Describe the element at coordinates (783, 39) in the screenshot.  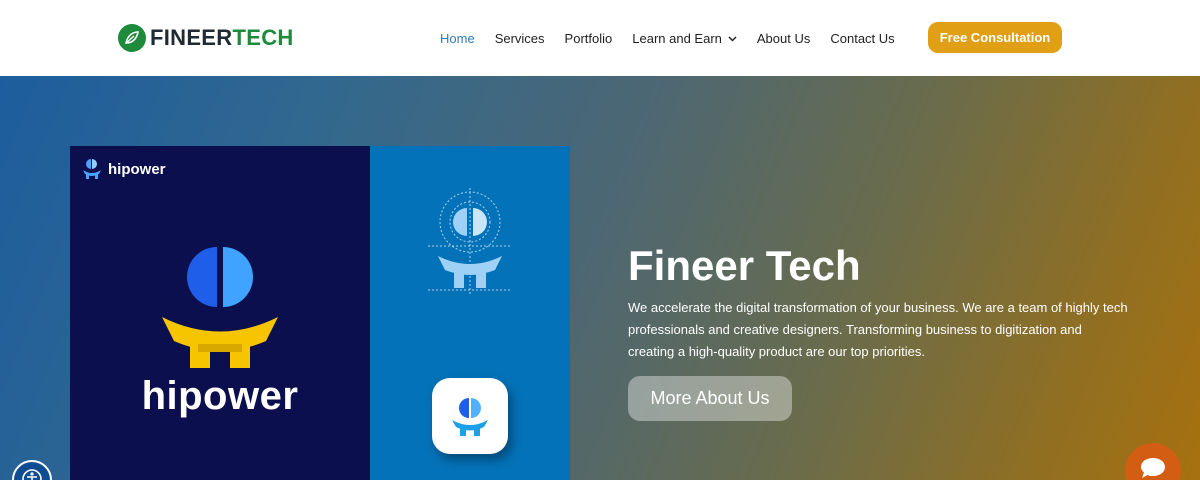
I see `nav-item-about-us: About Us` at that location.